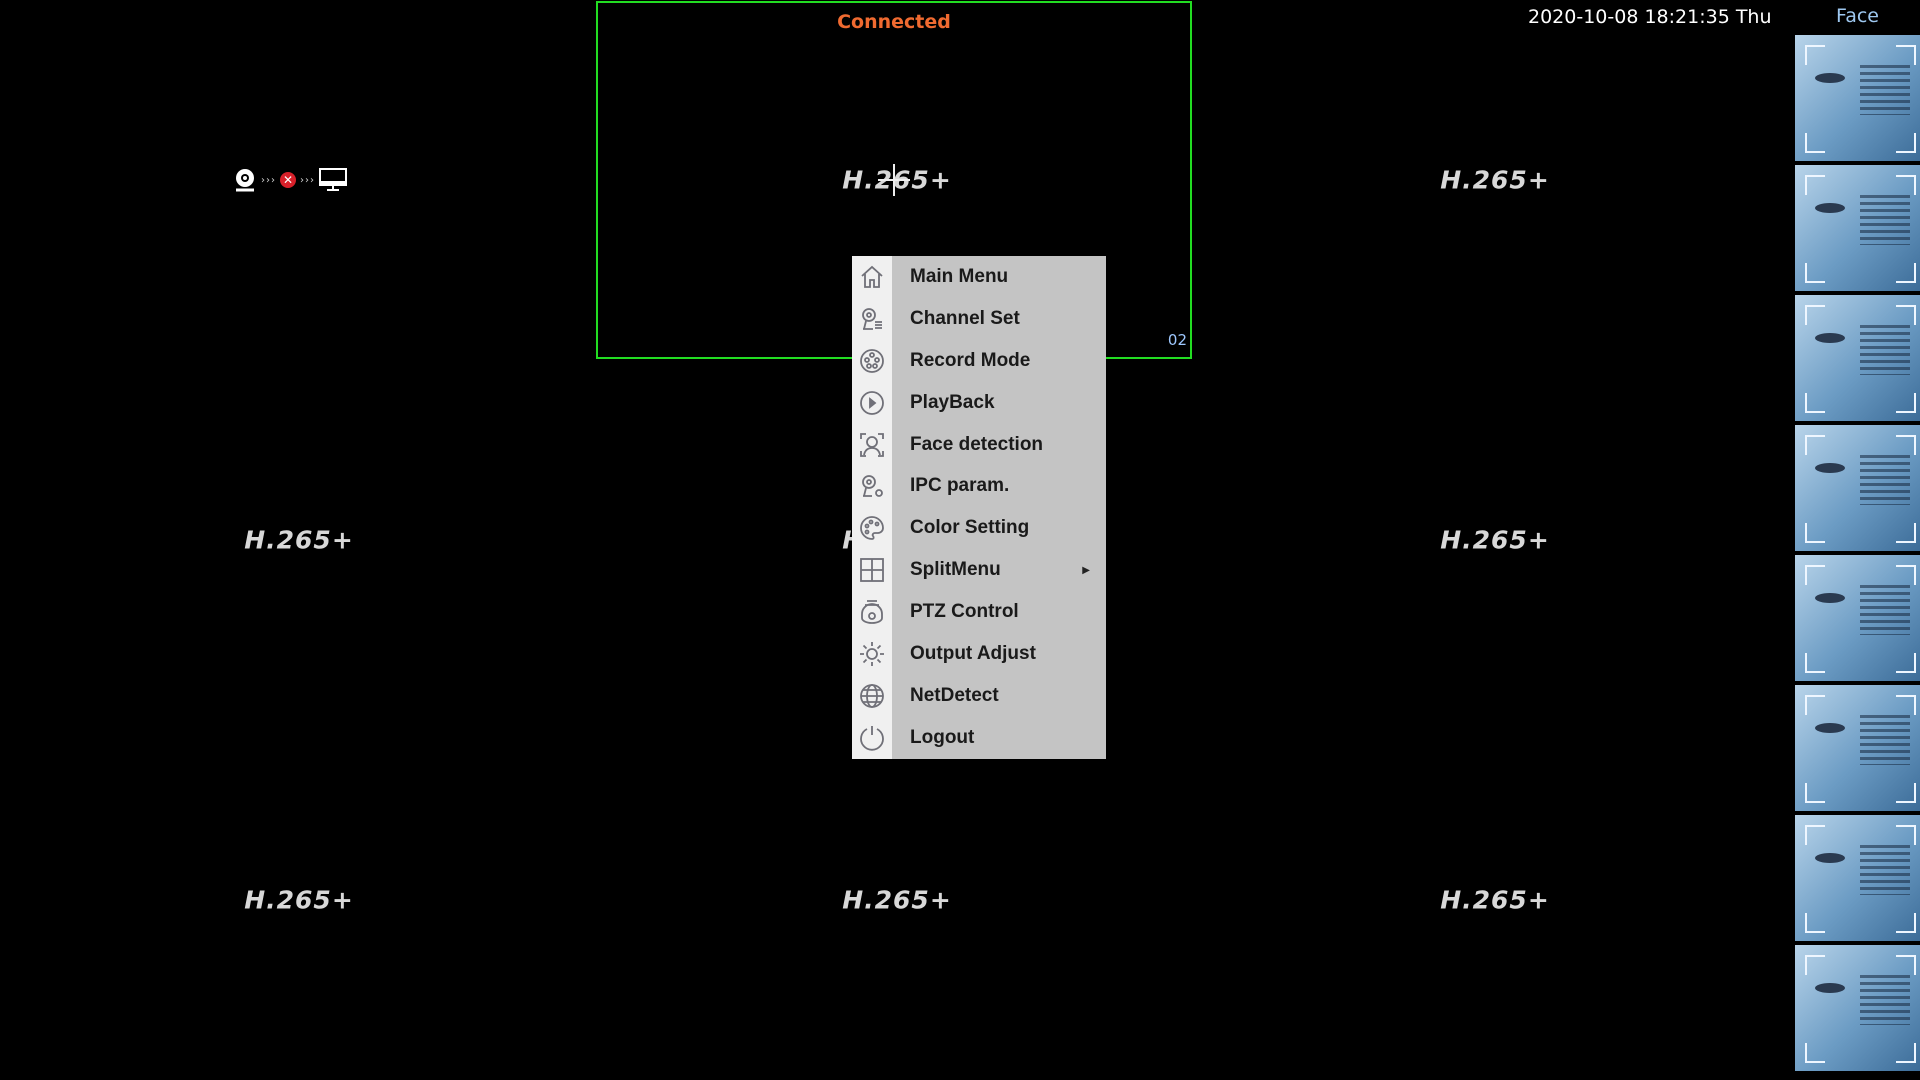  Describe the element at coordinates (872, 653) in the screenshot. I see `brightness-icon` at that location.